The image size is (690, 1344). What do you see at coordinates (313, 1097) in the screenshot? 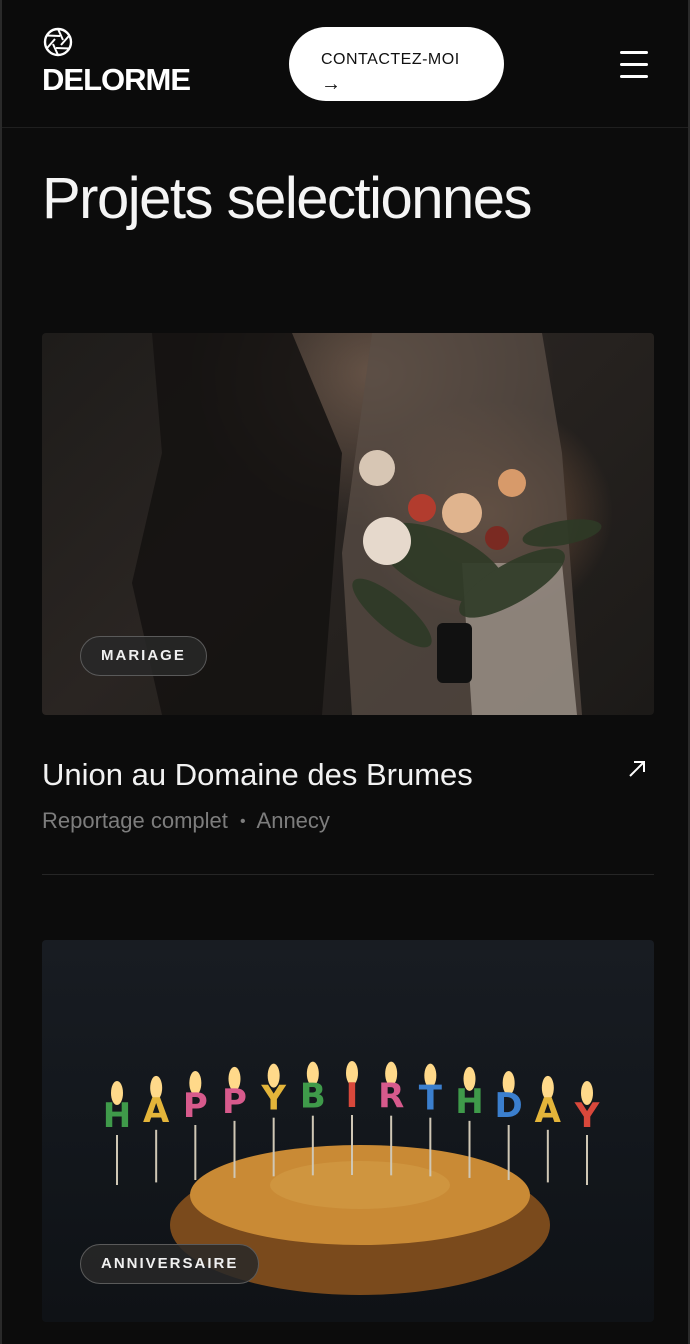
I see `candle-letter: B` at bounding box center [313, 1097].